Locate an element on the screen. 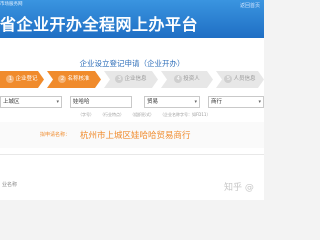 This screenshot has width=320, height=240. banner-title: 省企业开办全程网上办平台 is located at coordinates (99, 24).